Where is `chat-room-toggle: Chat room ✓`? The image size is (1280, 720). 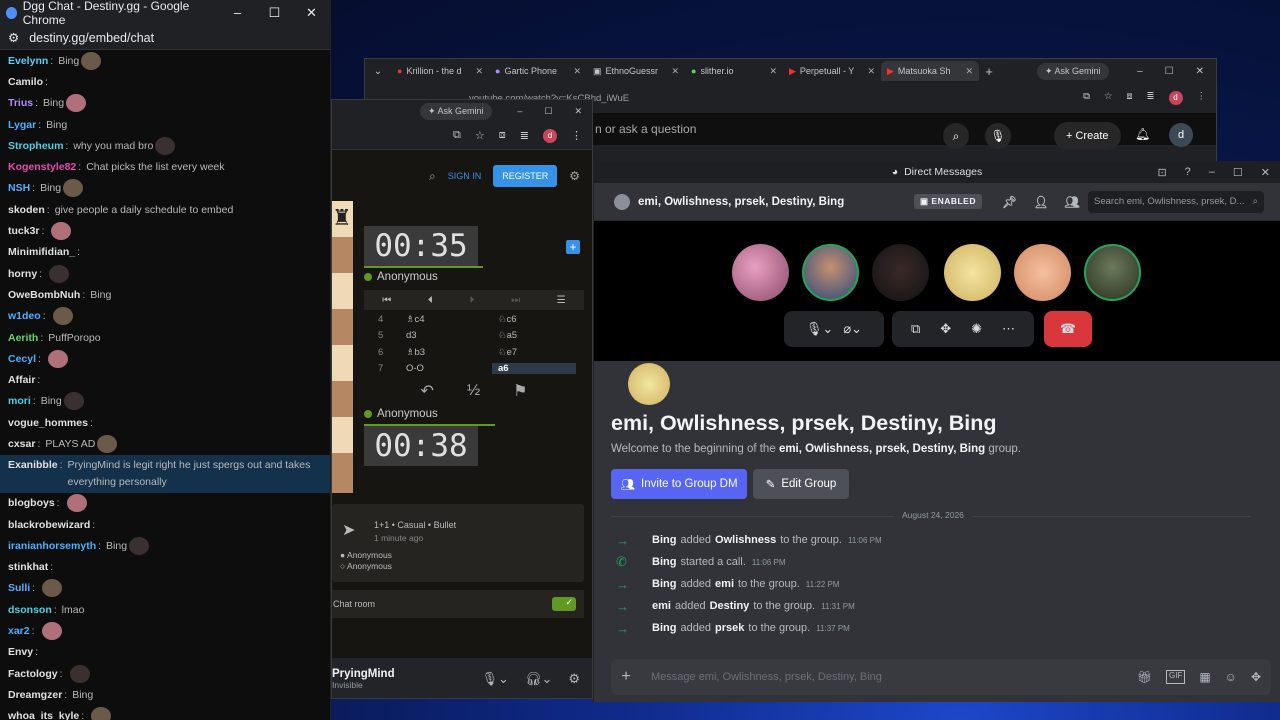
chat-room-toggle: Chat room ✓ is located at coordinates (458, 604).